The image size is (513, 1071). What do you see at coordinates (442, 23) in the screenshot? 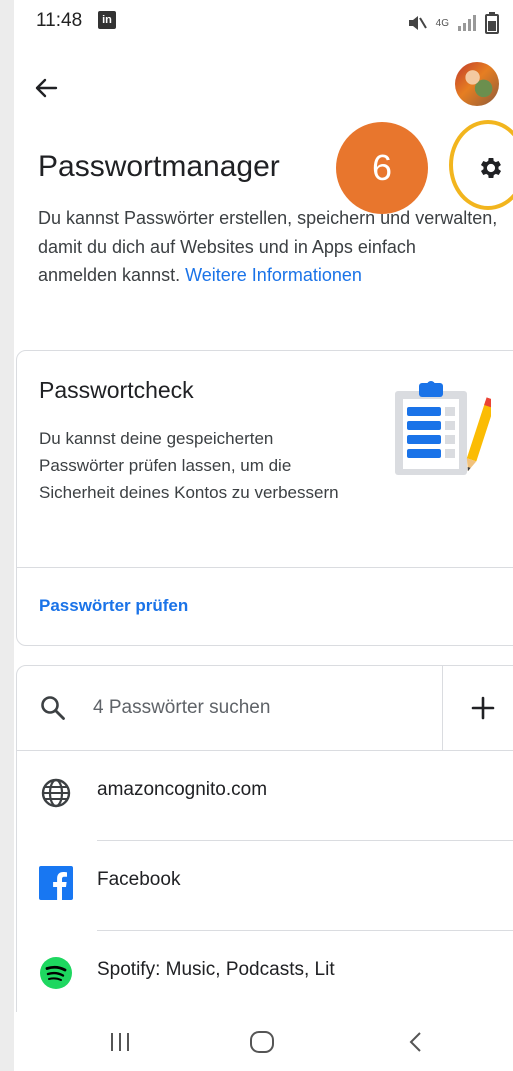
I see `network-type: 4G` at bounding box center [442, 23].